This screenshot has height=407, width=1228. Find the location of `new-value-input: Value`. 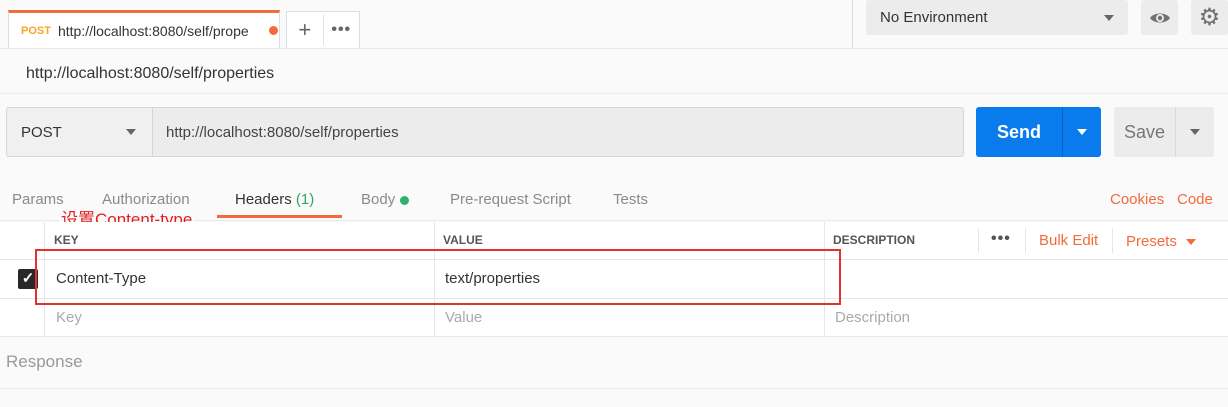

new-value-input: Value is located at coordinates (463, 317).